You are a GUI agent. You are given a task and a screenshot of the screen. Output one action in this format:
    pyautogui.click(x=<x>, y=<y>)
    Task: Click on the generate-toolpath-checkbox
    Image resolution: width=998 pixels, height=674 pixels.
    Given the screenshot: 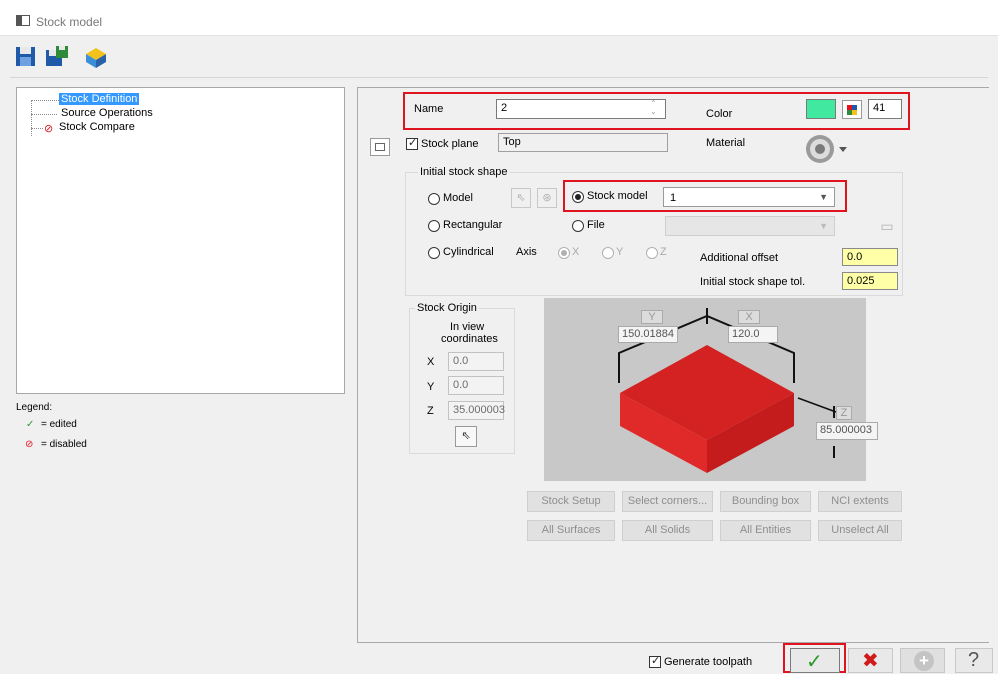 What is the action you would take?
    pyautogui.click(x=655, y=661)
    